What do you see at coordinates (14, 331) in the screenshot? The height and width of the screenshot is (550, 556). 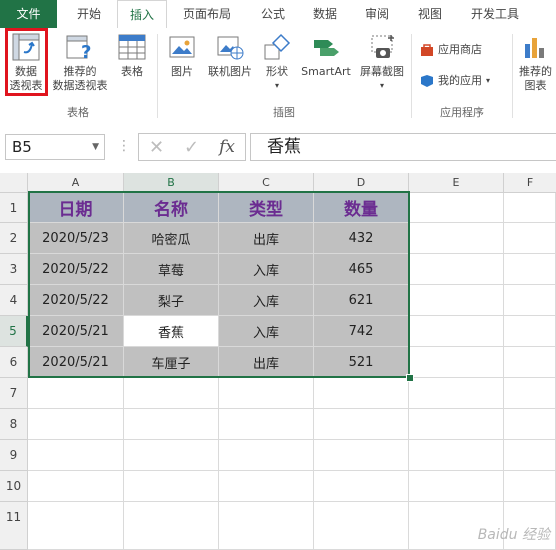 I see `row-header-5: 5` at bounding box center [14, 331].